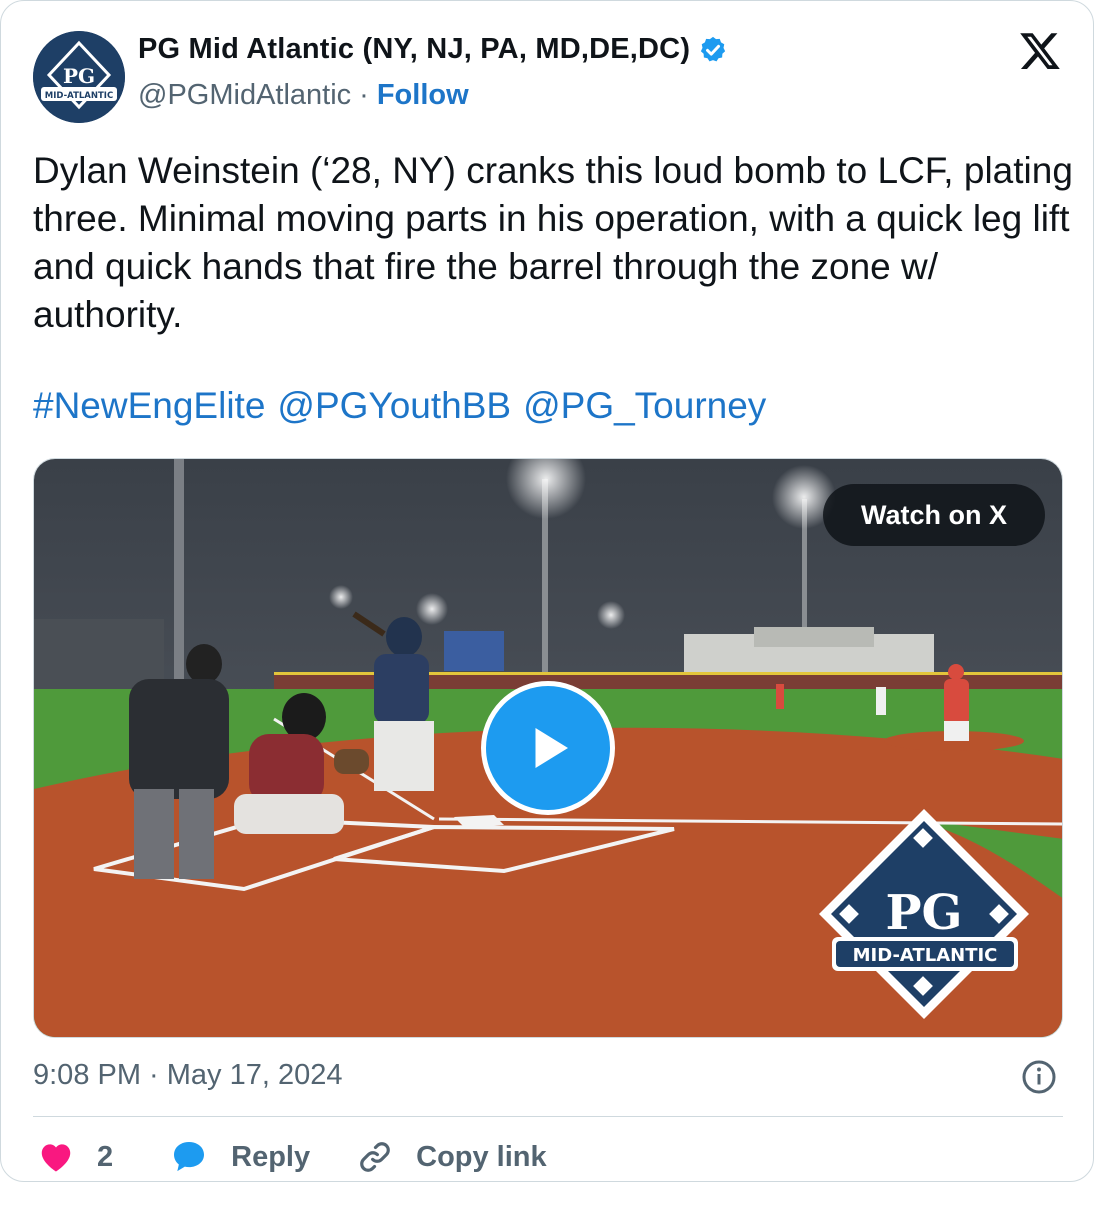  I want to click on play-button, so click(548, 748).